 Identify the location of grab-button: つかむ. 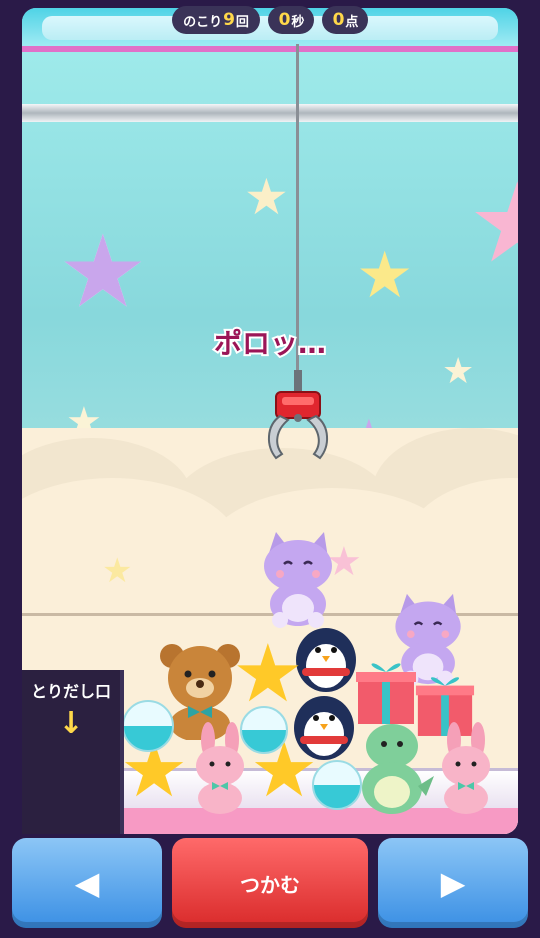
(270, 883).